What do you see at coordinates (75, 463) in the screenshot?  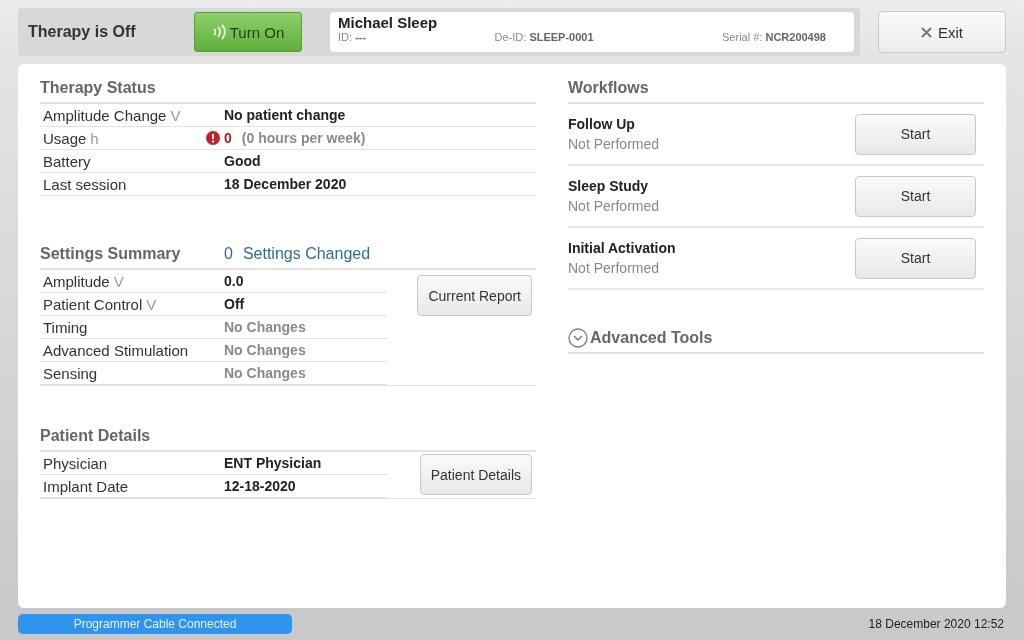 I see `row-label: Physician` at bounding box center [75, 463].